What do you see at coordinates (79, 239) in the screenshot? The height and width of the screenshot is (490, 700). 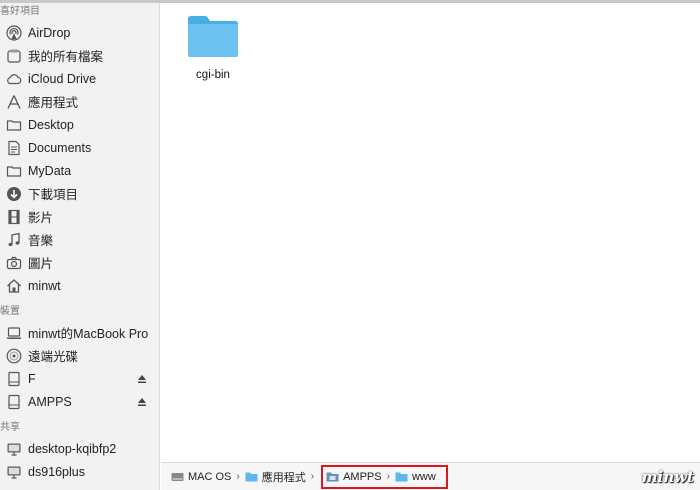 I see `sidebar-item-music: 音樂` at bounding box center [79, 239].